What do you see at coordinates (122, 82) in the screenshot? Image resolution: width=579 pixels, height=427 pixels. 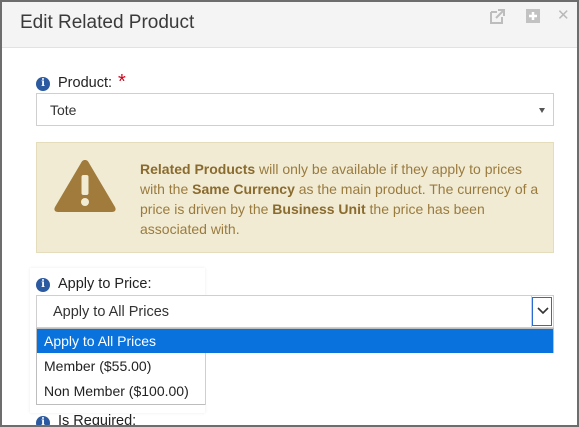 I see `required-indicator: *` at bounding box center [122, 82].